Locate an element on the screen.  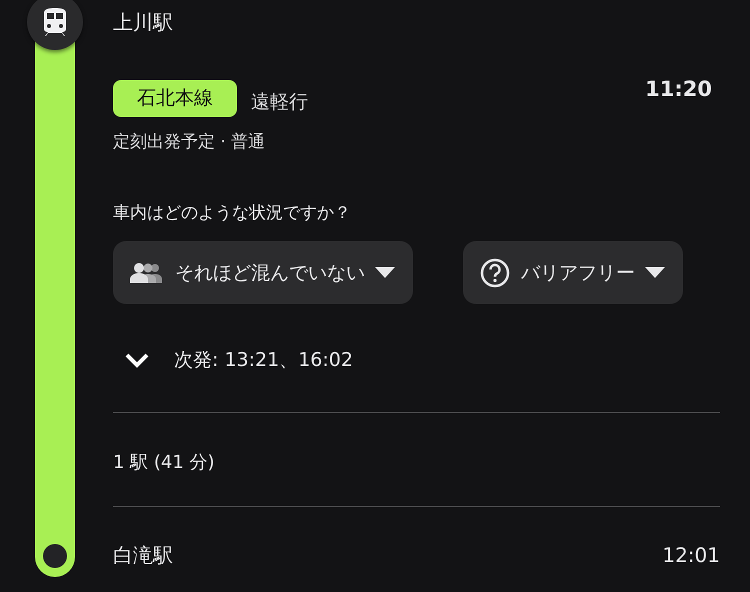
station-name: 上川駅 is located at coordinates (143, 22).